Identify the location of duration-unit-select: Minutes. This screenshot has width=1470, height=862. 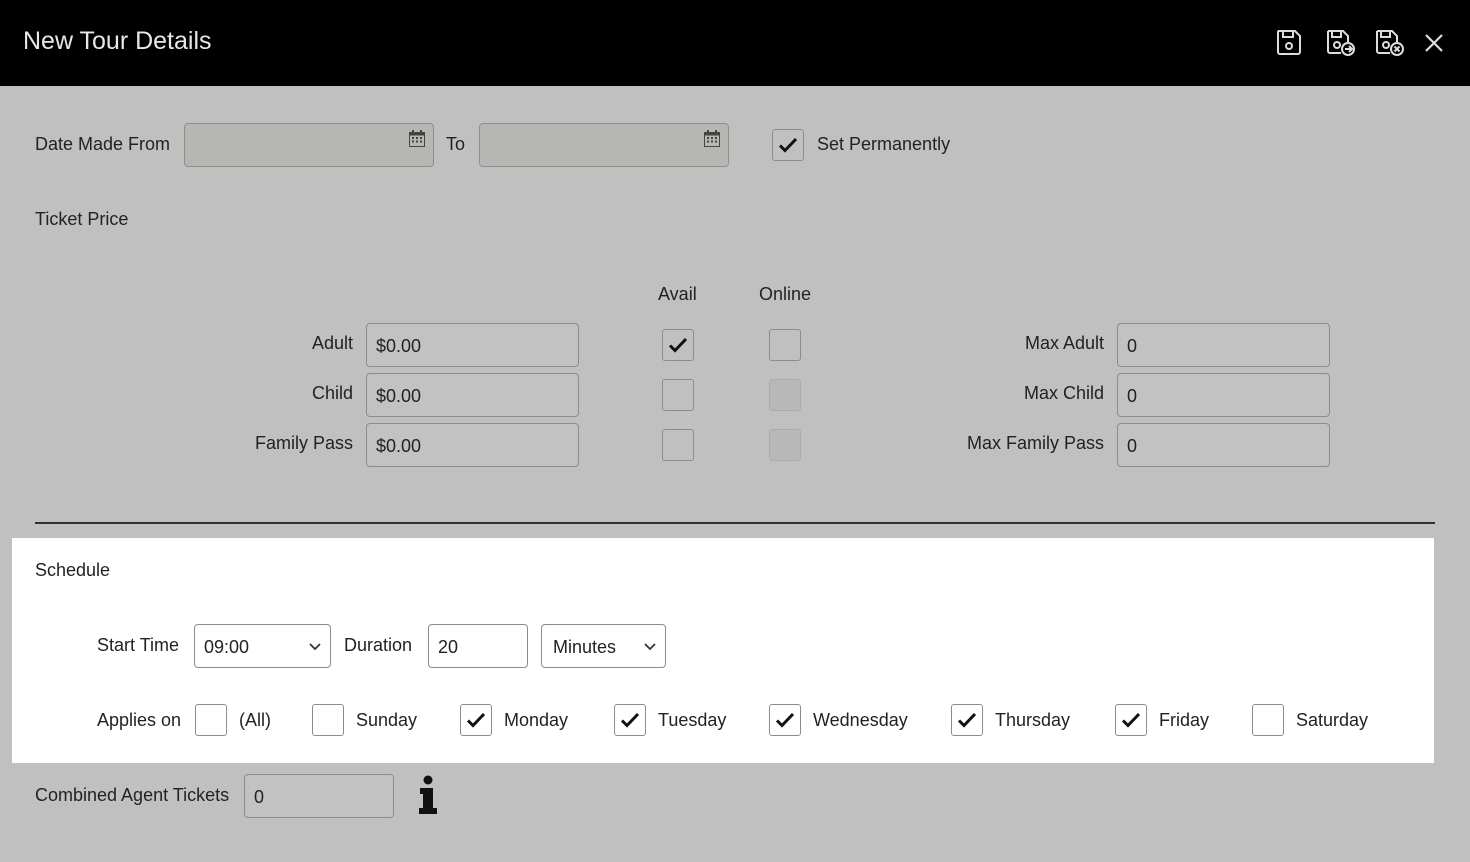
(603, 646).